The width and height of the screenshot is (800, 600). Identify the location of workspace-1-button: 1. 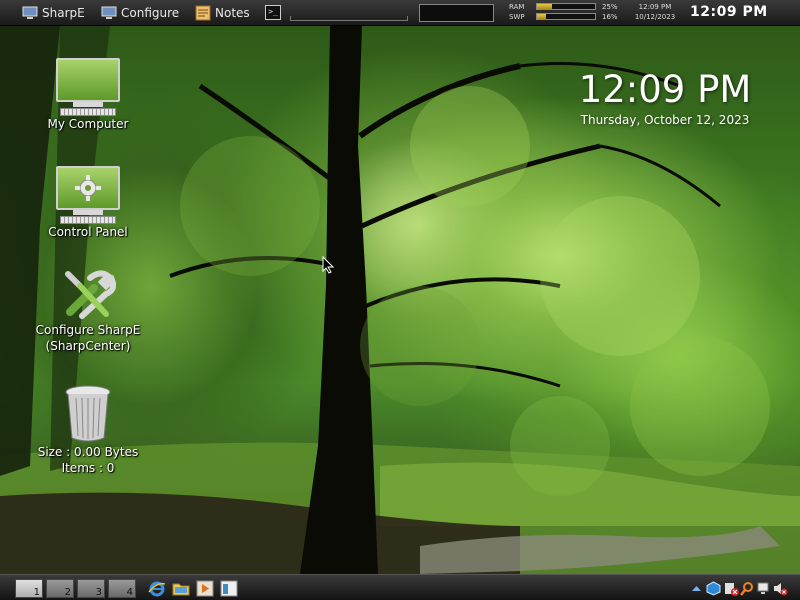
(29, 588).